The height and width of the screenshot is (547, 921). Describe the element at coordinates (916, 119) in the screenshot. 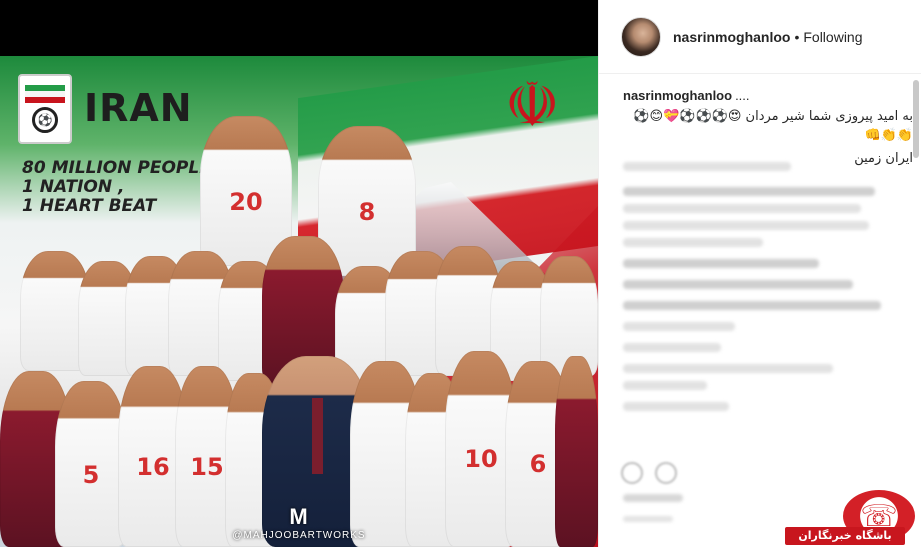

I see `comments-scrollbar` at that location.